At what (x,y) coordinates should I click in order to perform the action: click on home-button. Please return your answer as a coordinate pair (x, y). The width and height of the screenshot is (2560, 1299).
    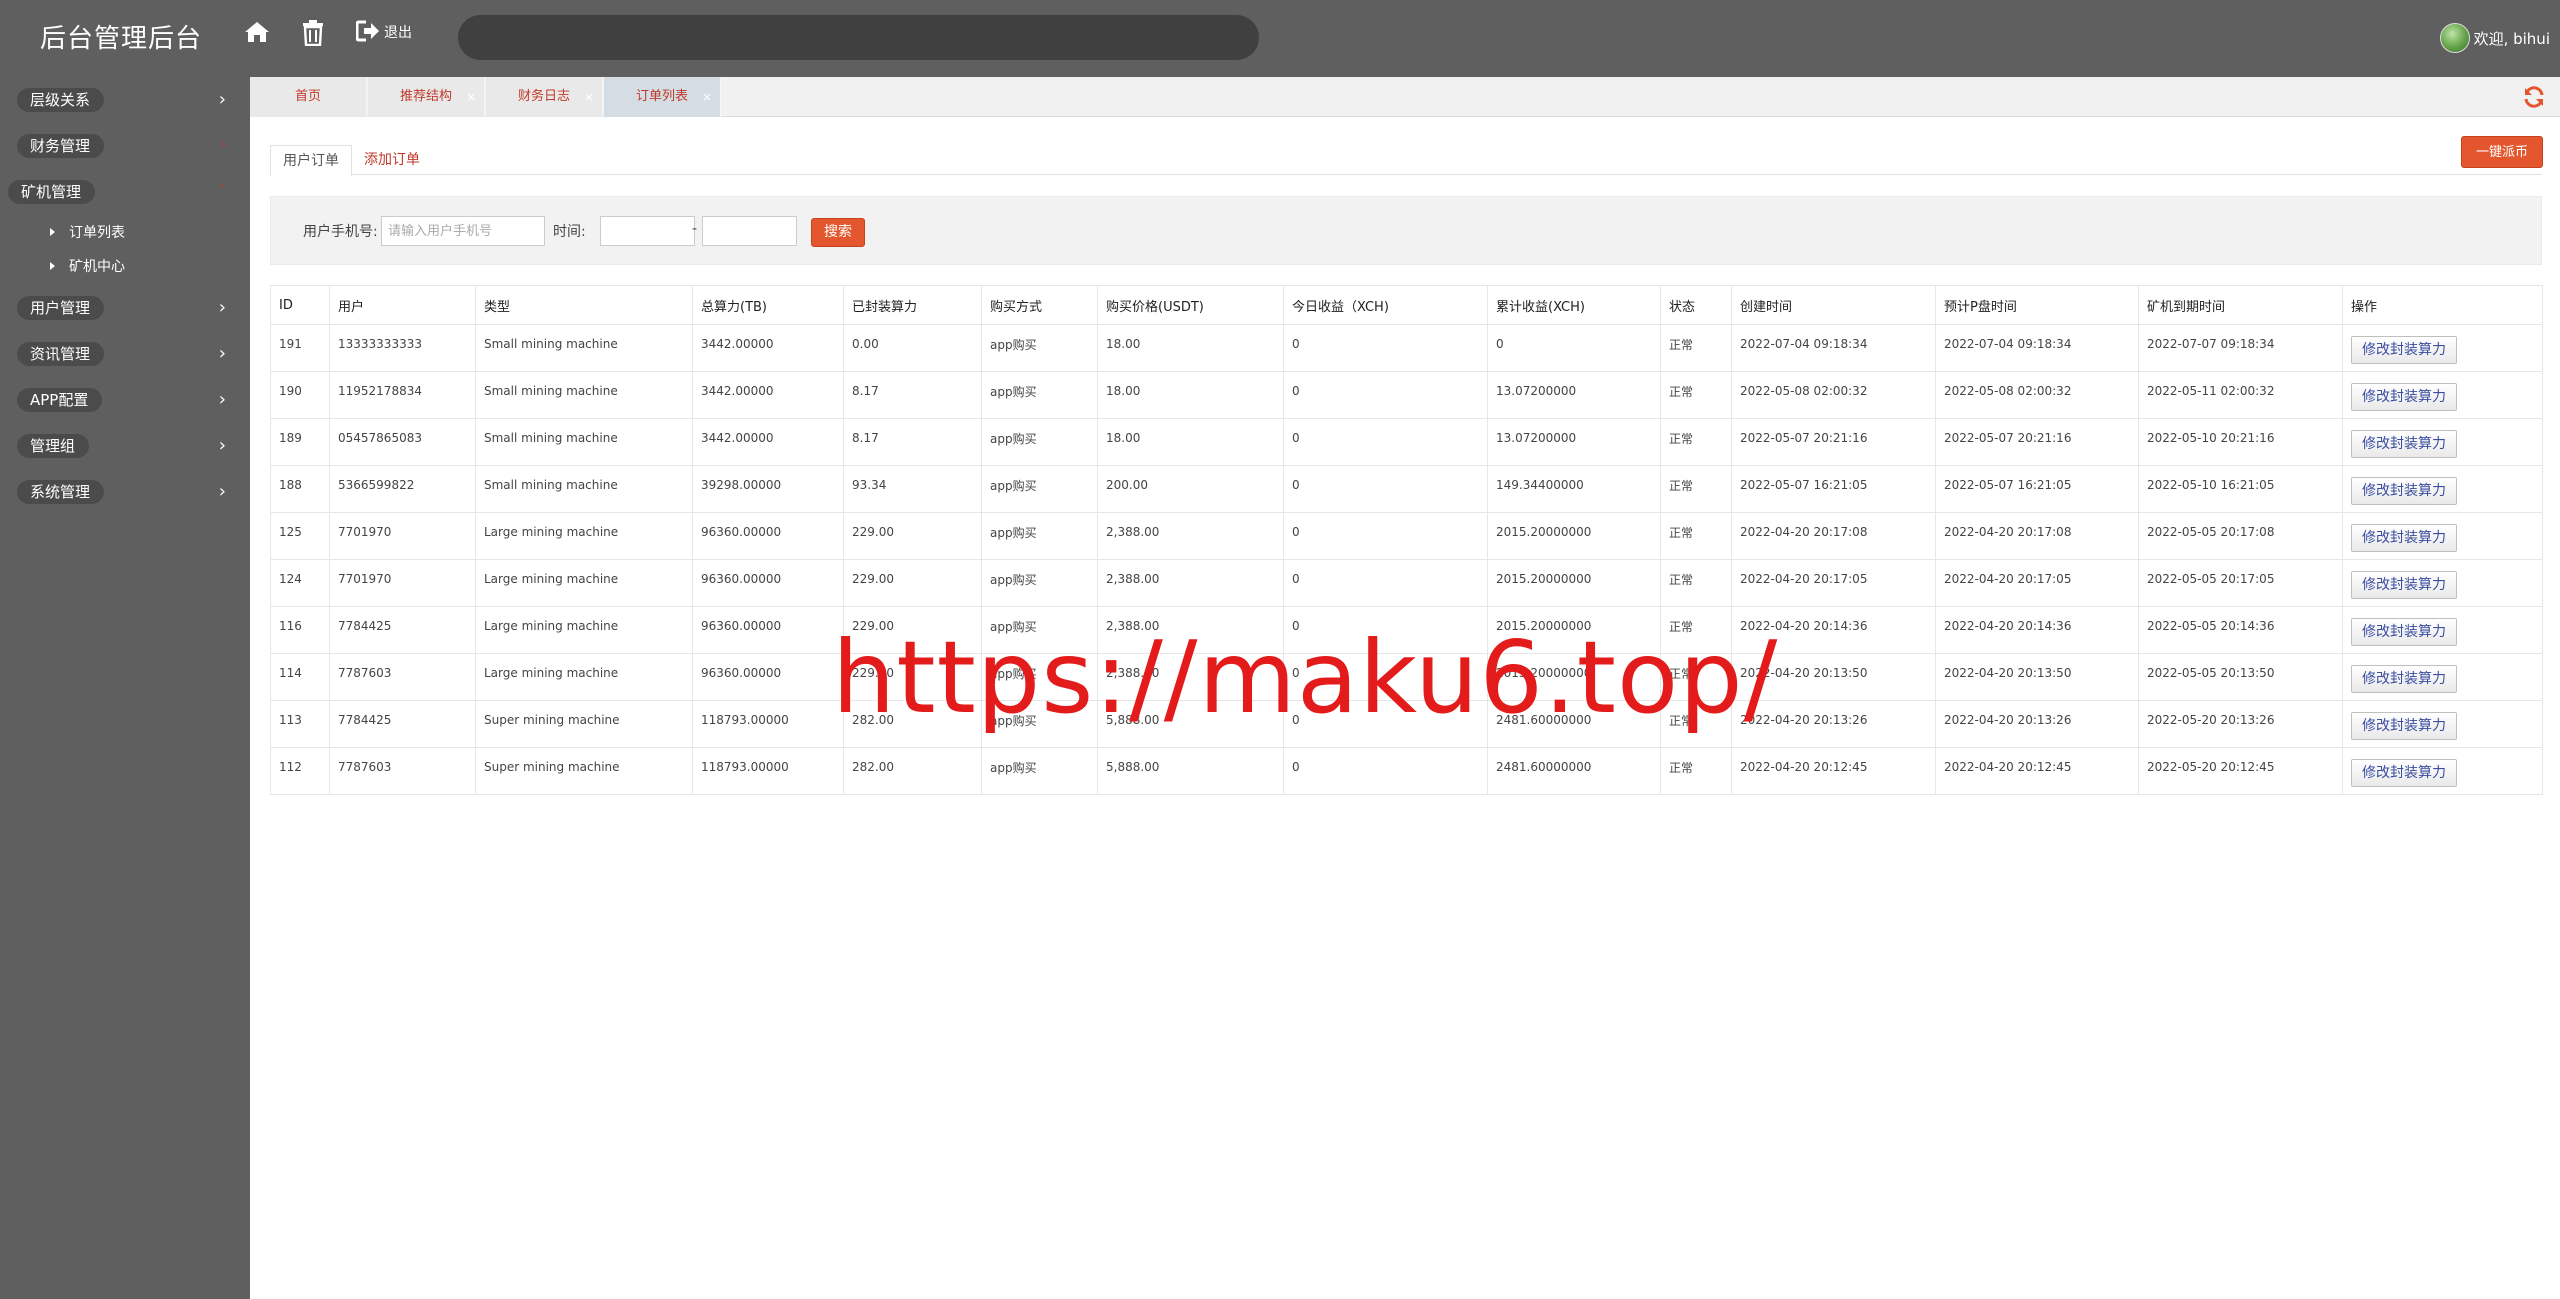
    Looking at the image, I should click on (257, 32).